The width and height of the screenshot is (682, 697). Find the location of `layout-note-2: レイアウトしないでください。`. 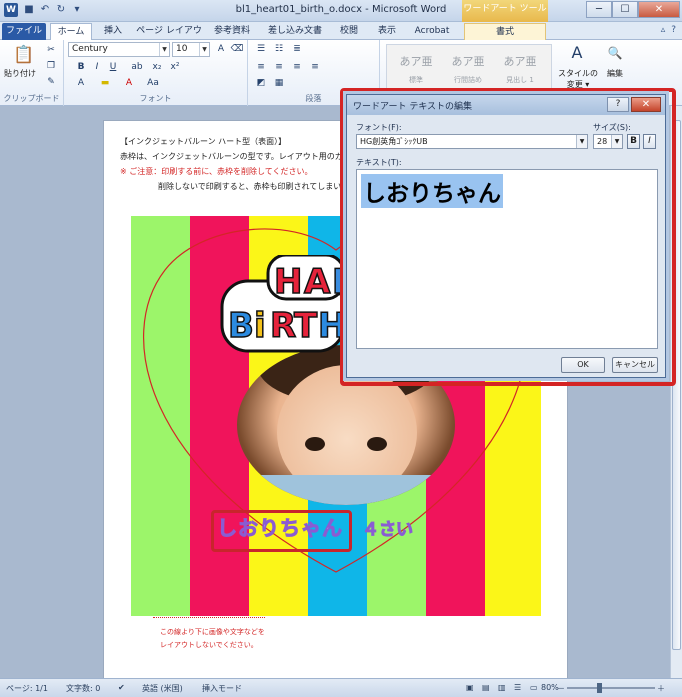

layout-note-2: レイアウトしないでください。 is located at coordinates (209, 645).